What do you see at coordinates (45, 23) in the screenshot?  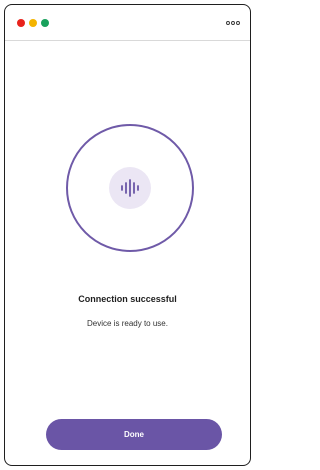 I see `maximize-window-button` at bounding box center [45, 23].